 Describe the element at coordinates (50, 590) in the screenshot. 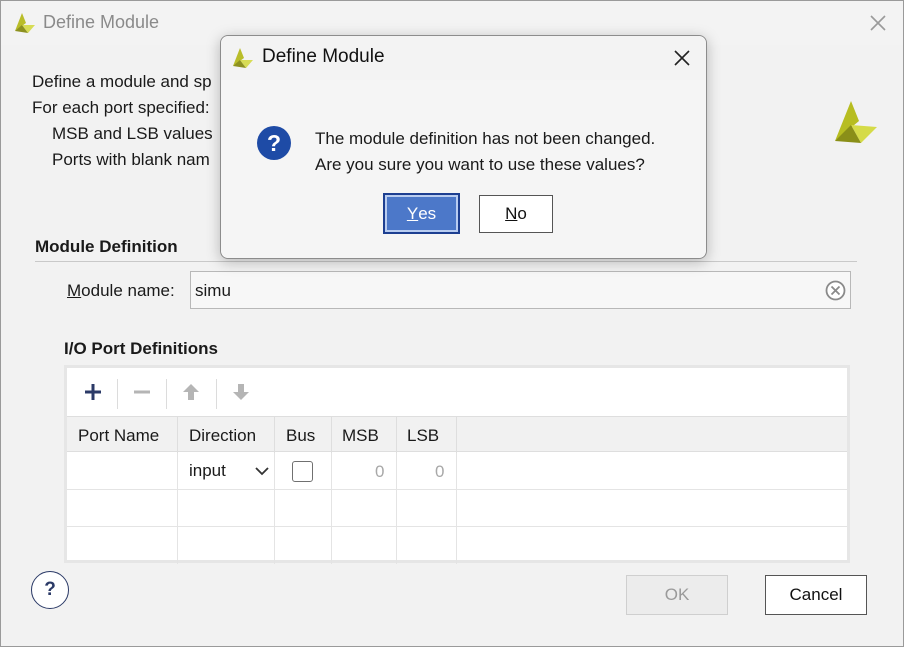

I see `help-button: ?` at that location.